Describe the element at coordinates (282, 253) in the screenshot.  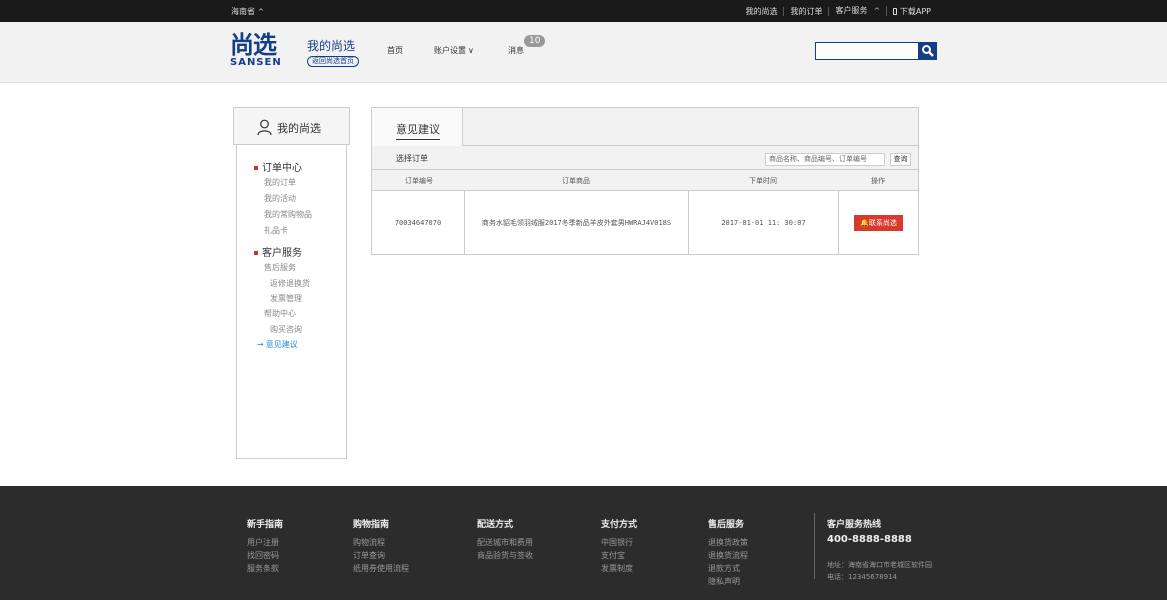
I see `section-customer-service-label: 客户服务` at that location.